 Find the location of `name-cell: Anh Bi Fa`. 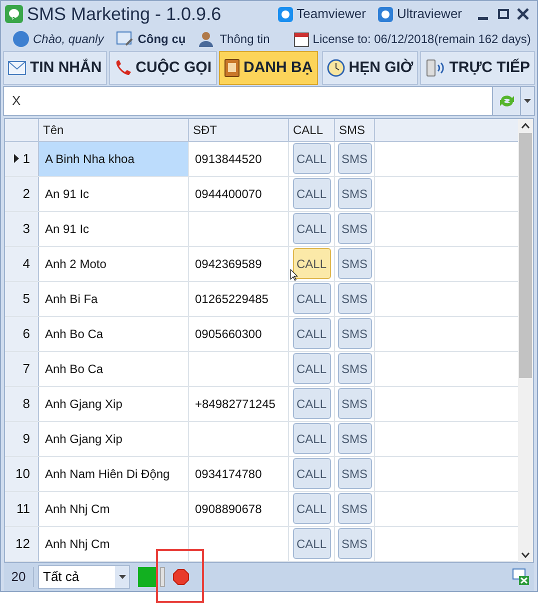

name-cell: Anh Bi Fa is located at coordinates (114, 299).